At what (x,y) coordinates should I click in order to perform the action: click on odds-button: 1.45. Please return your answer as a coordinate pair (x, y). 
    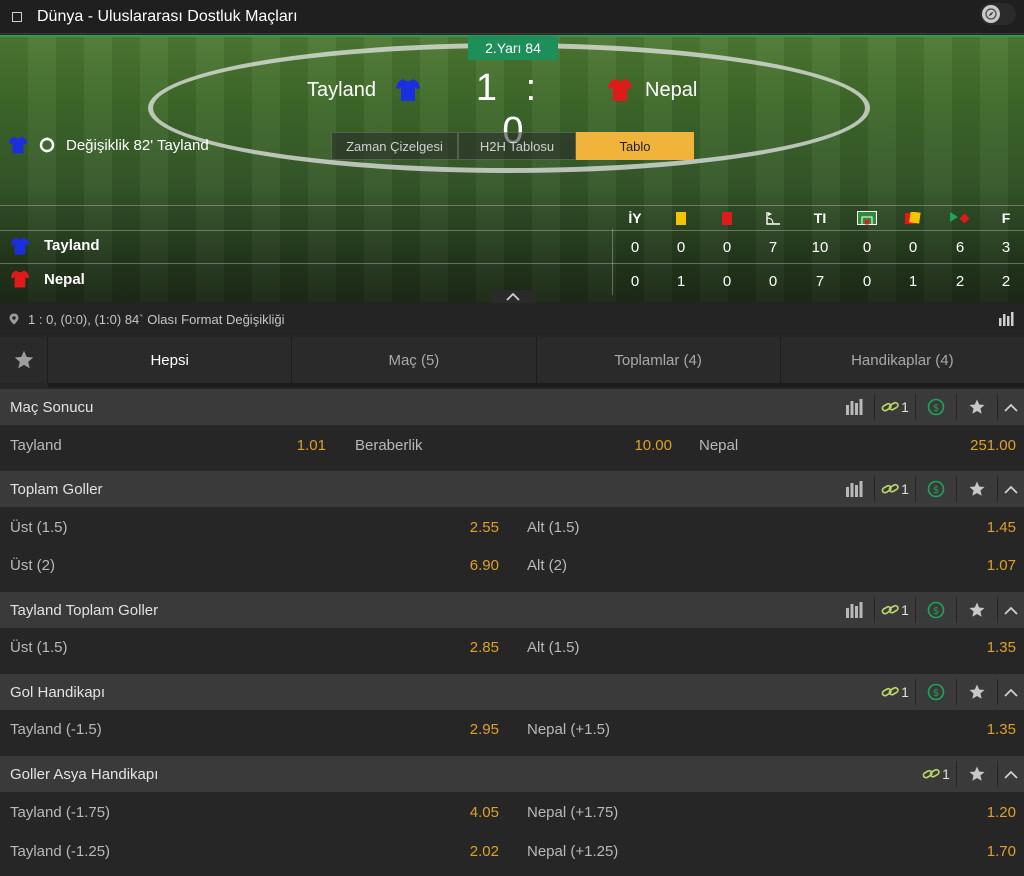
    Looking at the image, I should click on (981, 527).